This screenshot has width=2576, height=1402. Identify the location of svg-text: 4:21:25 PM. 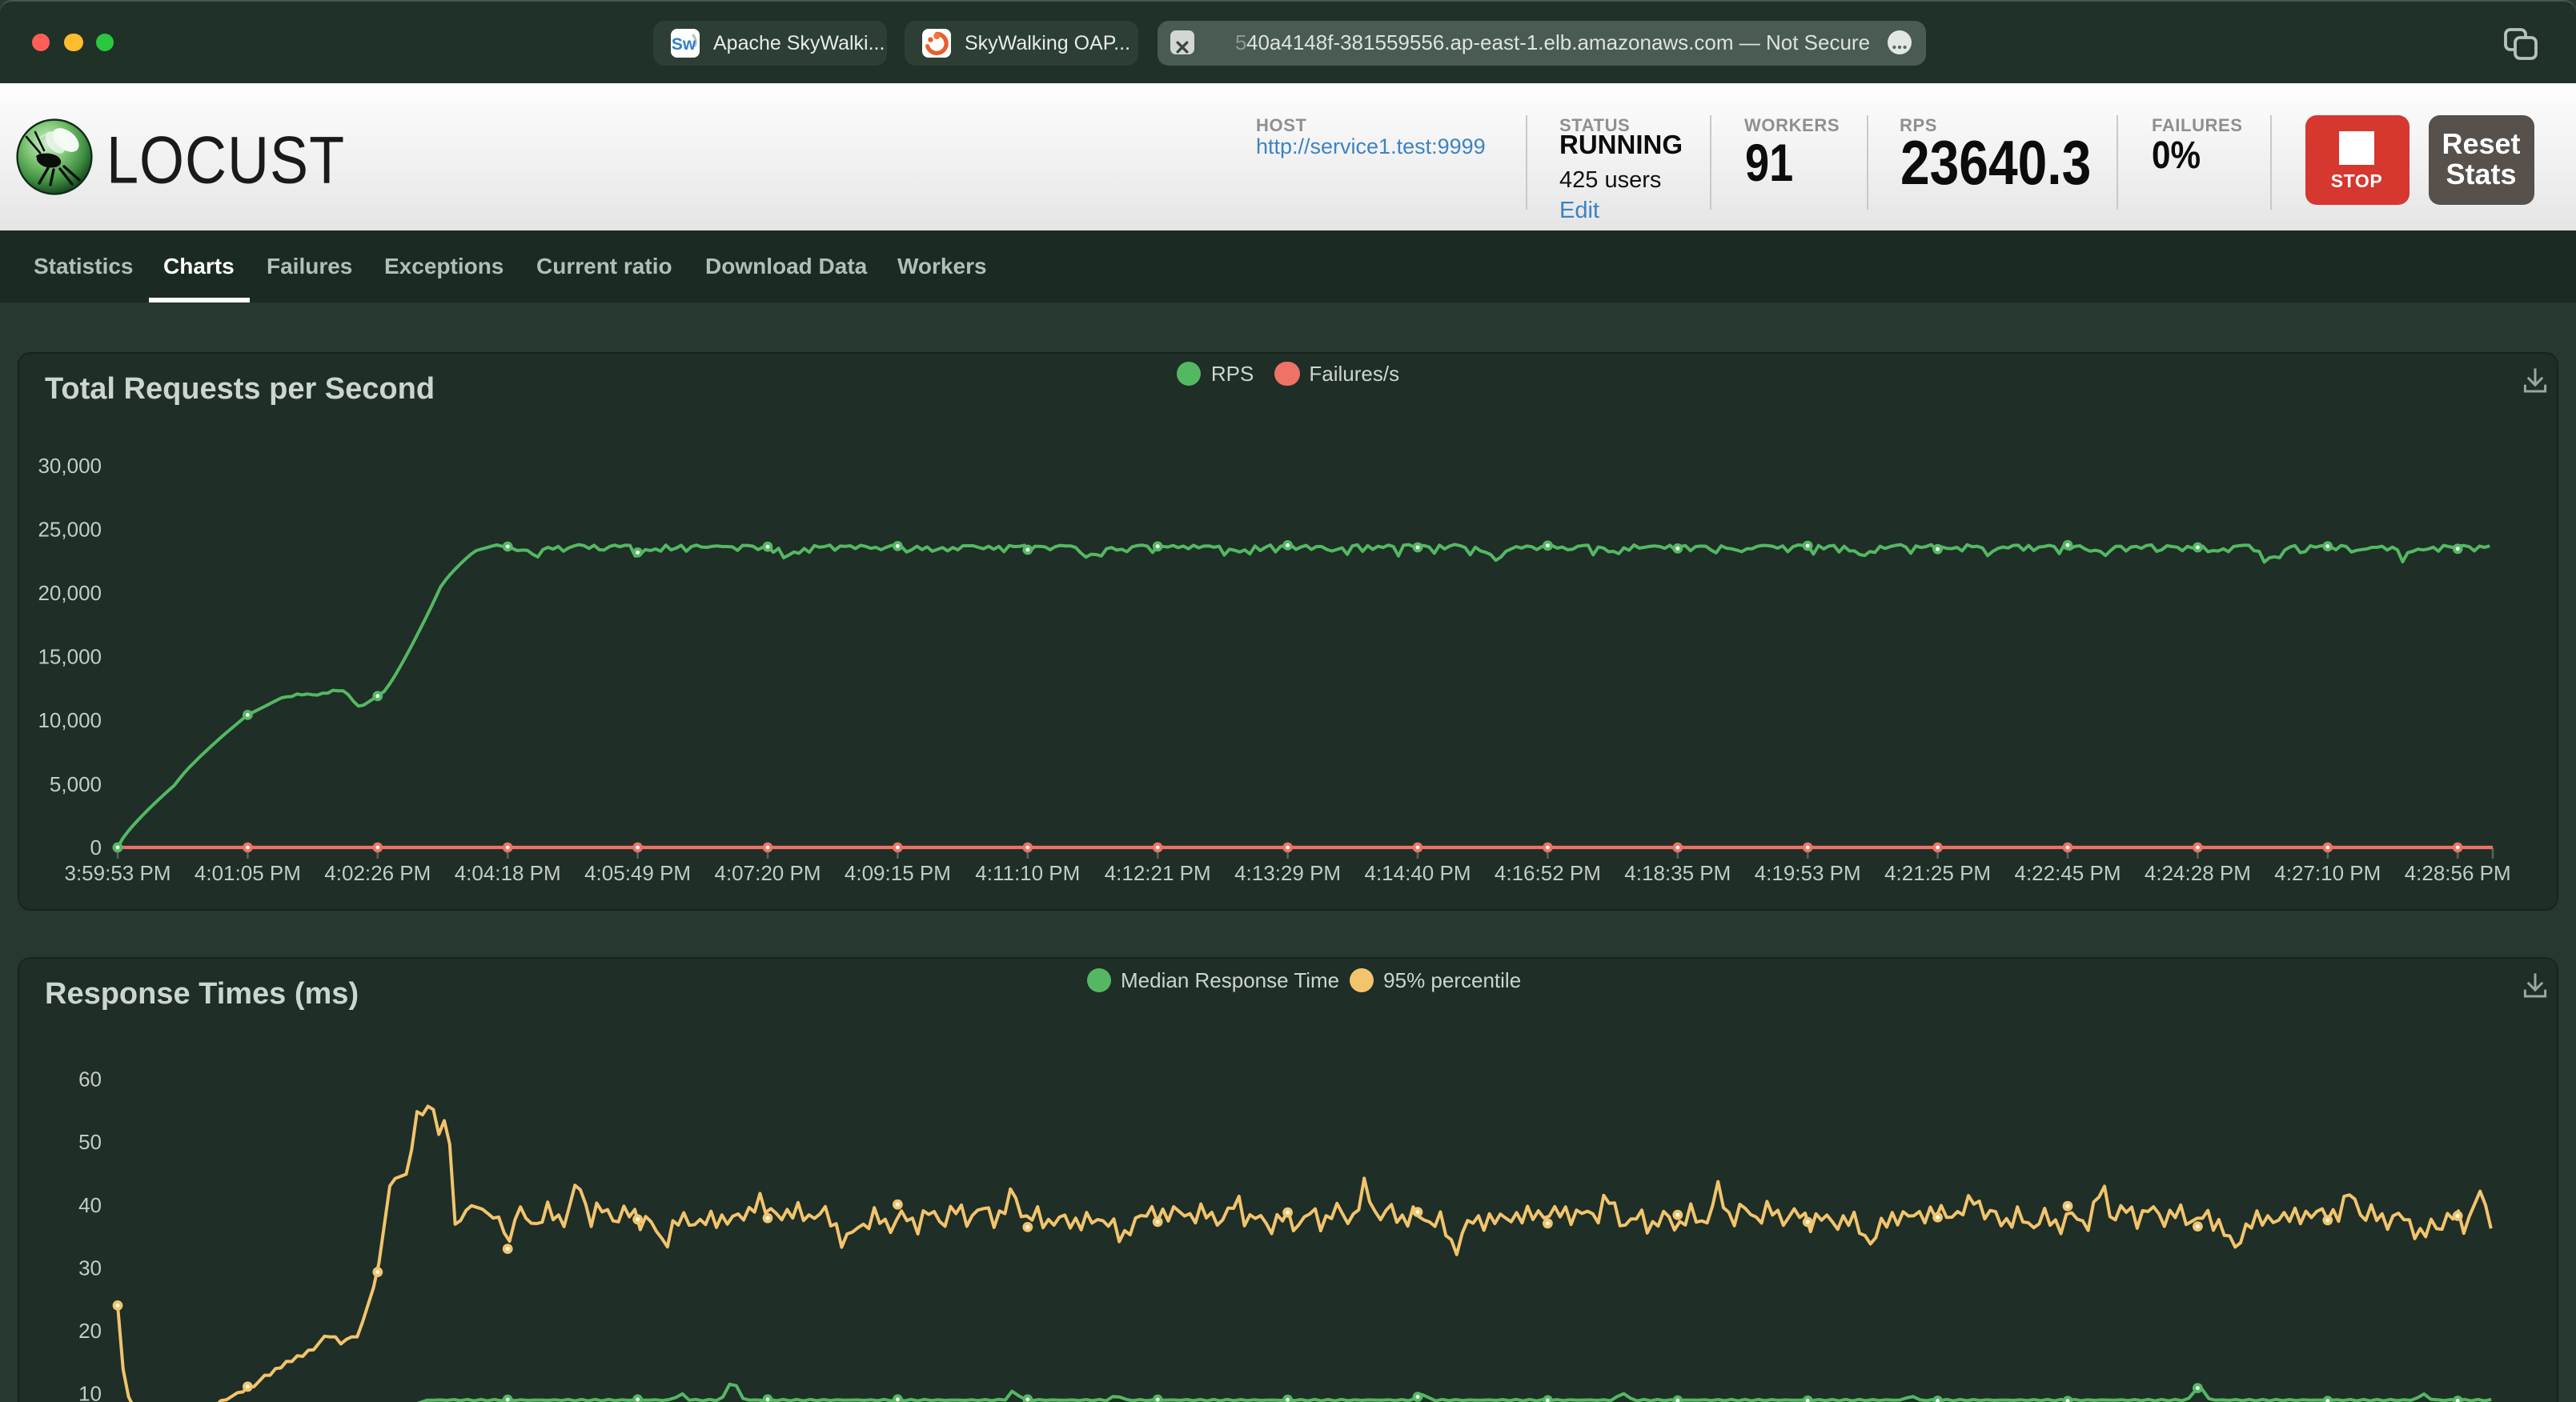
(1938, 873).